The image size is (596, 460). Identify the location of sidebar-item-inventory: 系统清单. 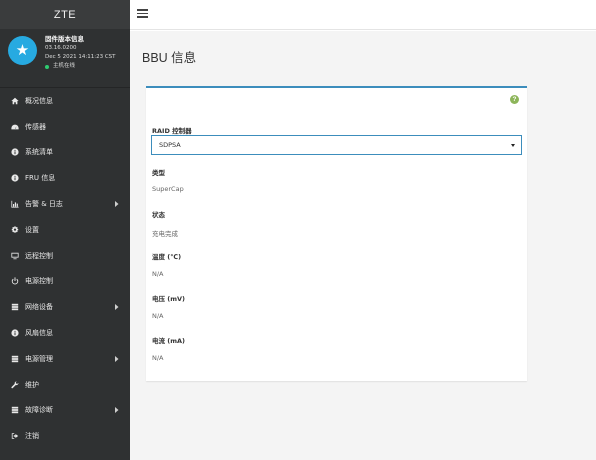
(65, 153).